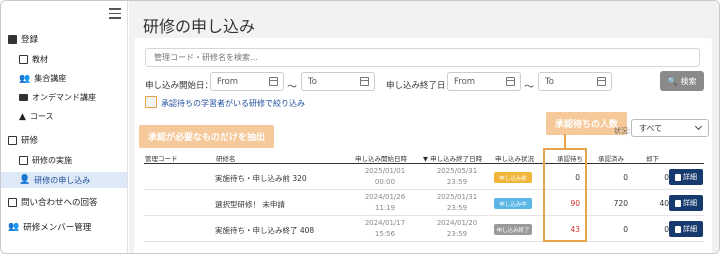 This screenshot has height=254, width=720. I want to click on col-header-approved: 承認済み, so click(611, 158).